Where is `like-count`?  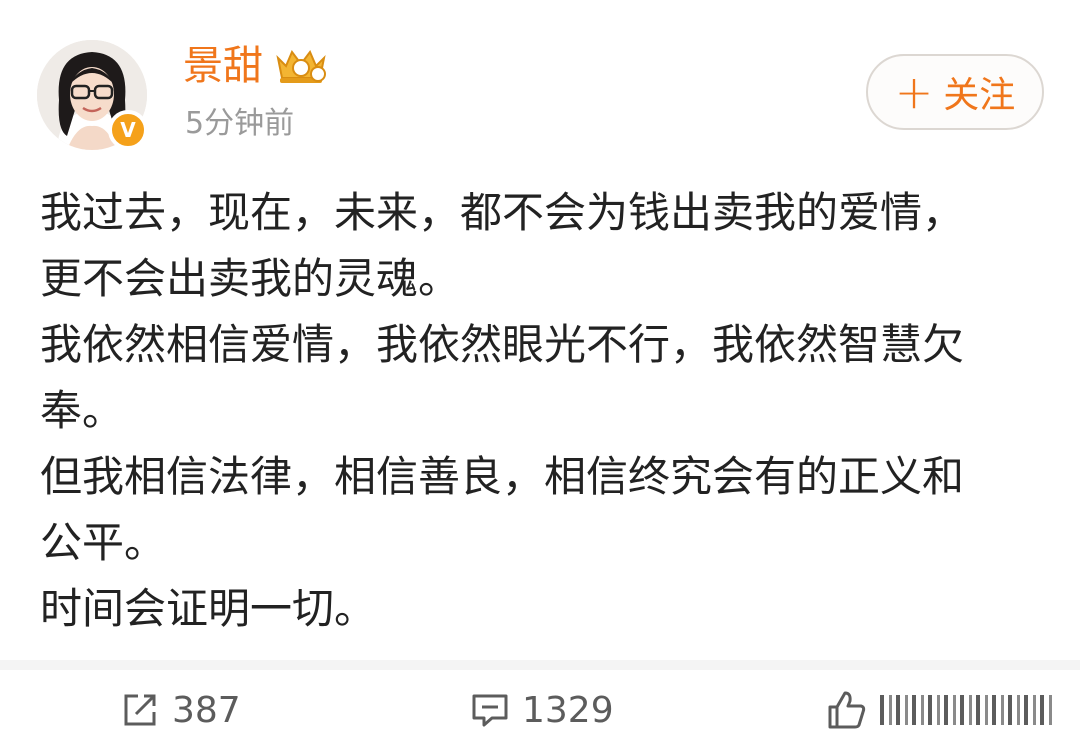
like-count is located at coordinates (966, 710).